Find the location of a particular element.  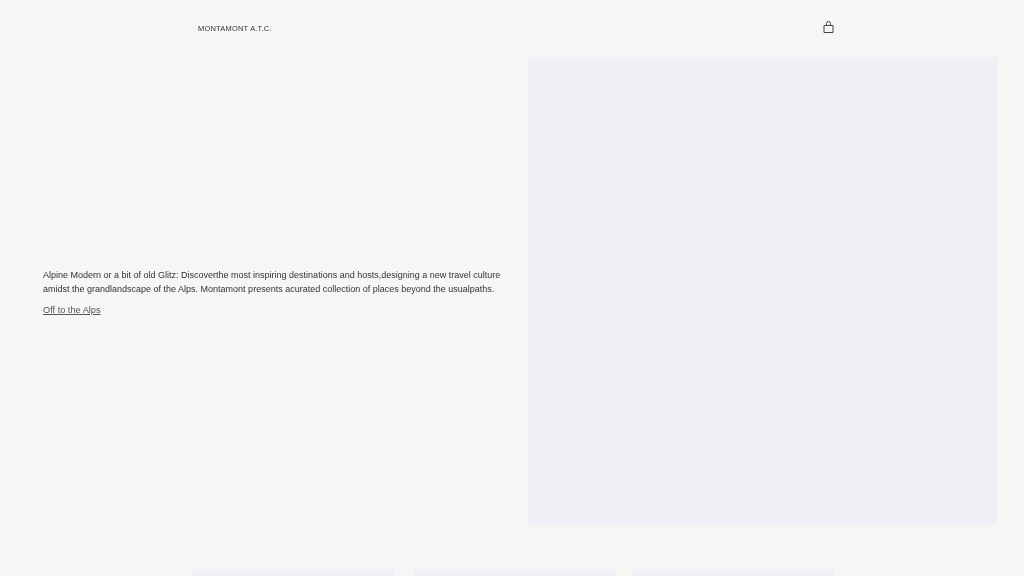

shopping-bag-icon is located at coordinates (828, 26).